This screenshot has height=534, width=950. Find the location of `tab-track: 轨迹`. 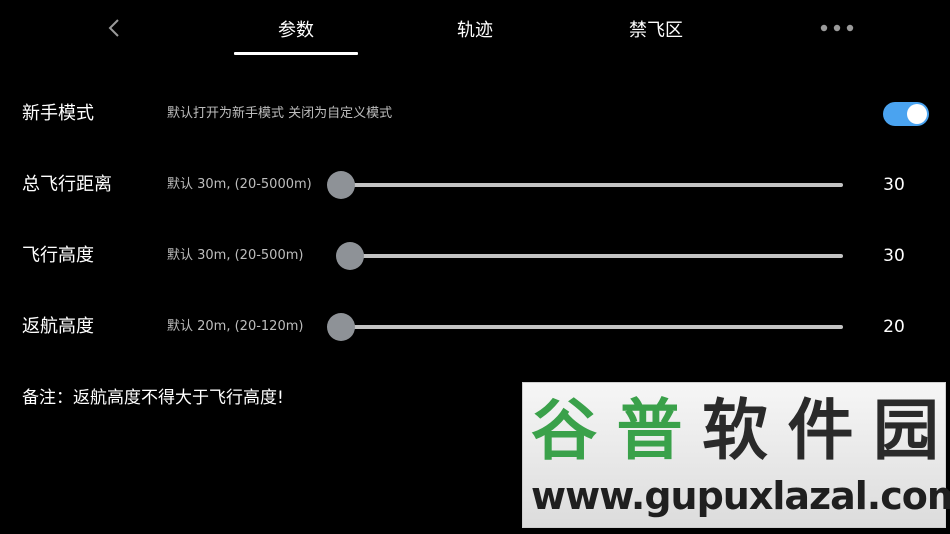

tab-track: 轨迹 is located at coordinates (475, 29).